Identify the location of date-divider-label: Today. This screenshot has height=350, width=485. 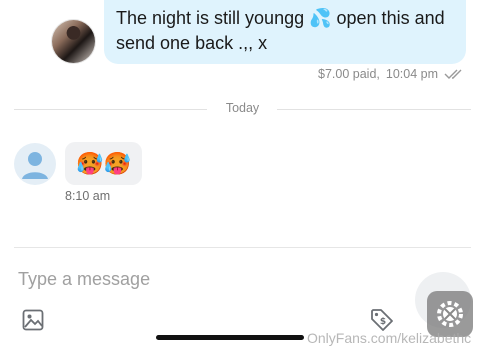
(242, 108).